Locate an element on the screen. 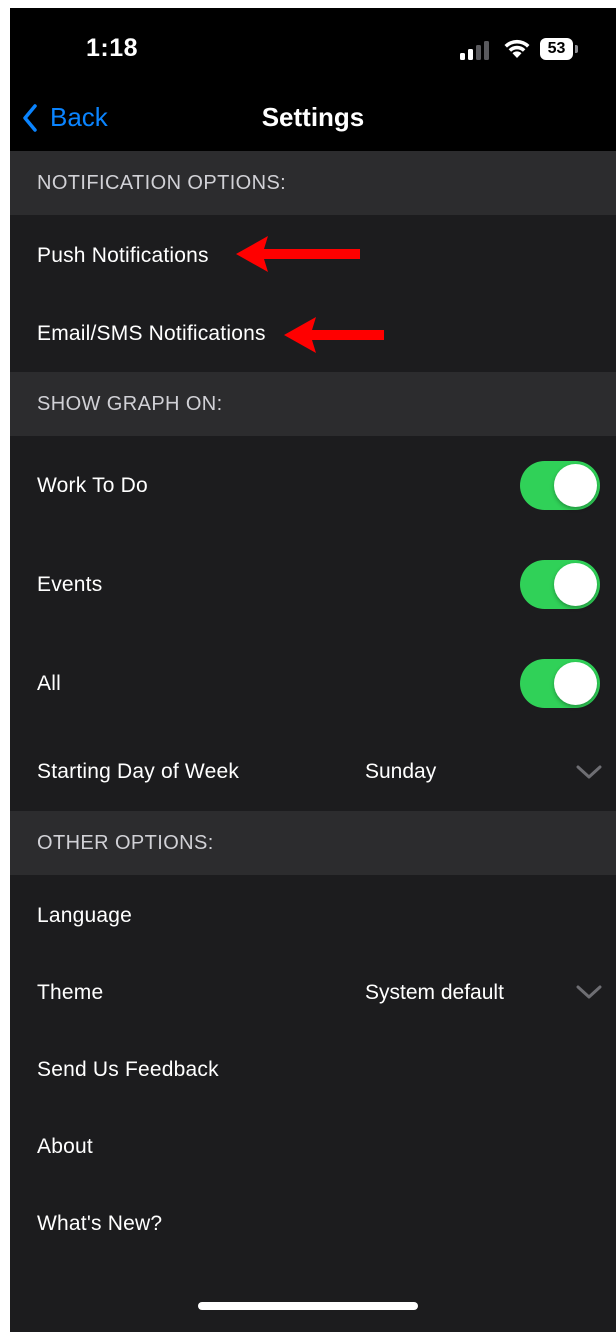 The height and width of the screenshot is (1332, 616). home-indicator is located at coordinates (308, 1306).